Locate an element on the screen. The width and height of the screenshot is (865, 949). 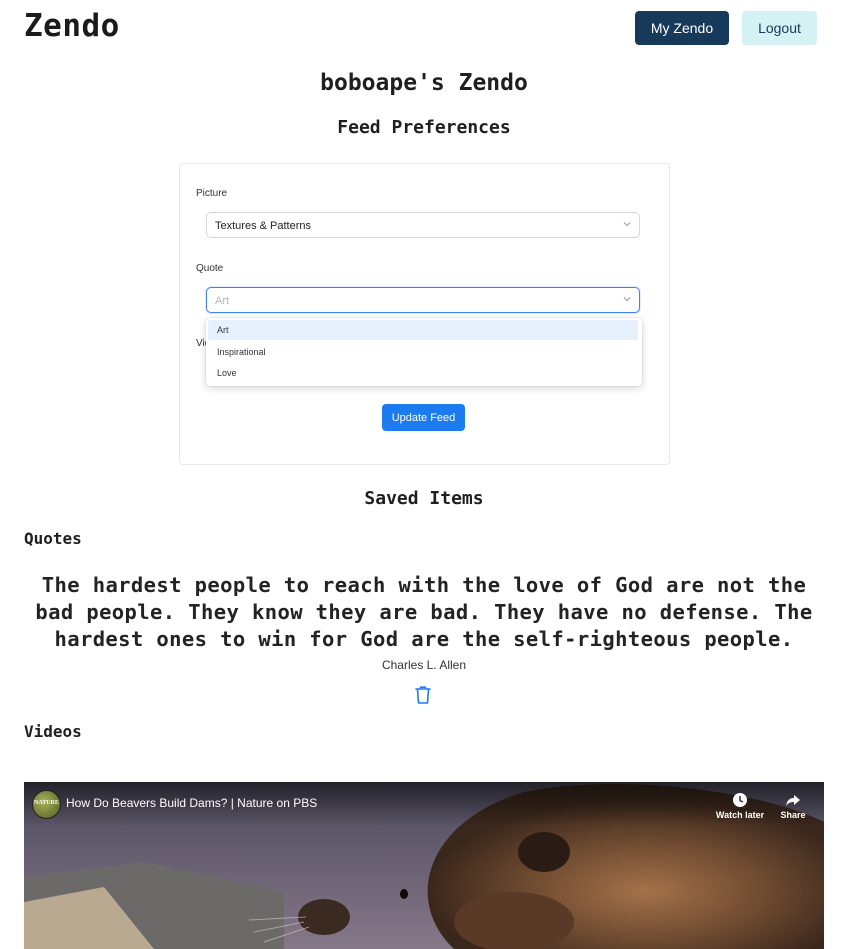
watch-later-label: Watch later is located at coordinates (740, 815).